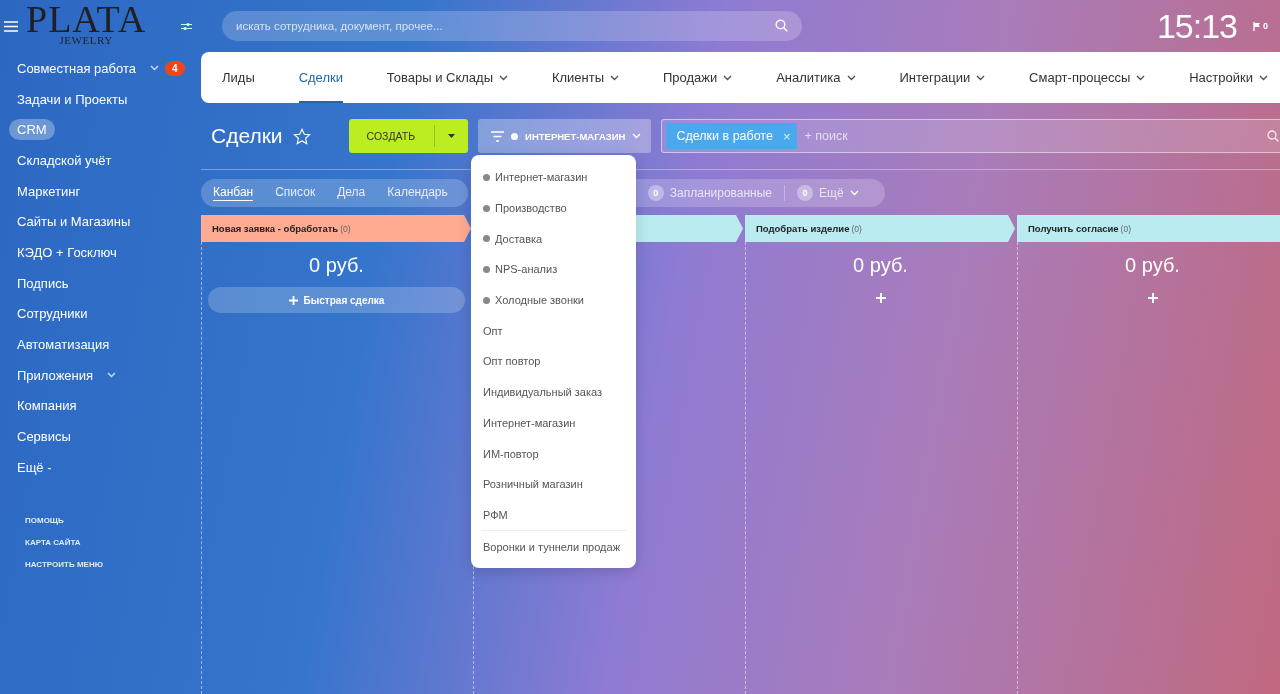  I want to click on quick-deal-button: Быстрая сделка, so click(336, 300).